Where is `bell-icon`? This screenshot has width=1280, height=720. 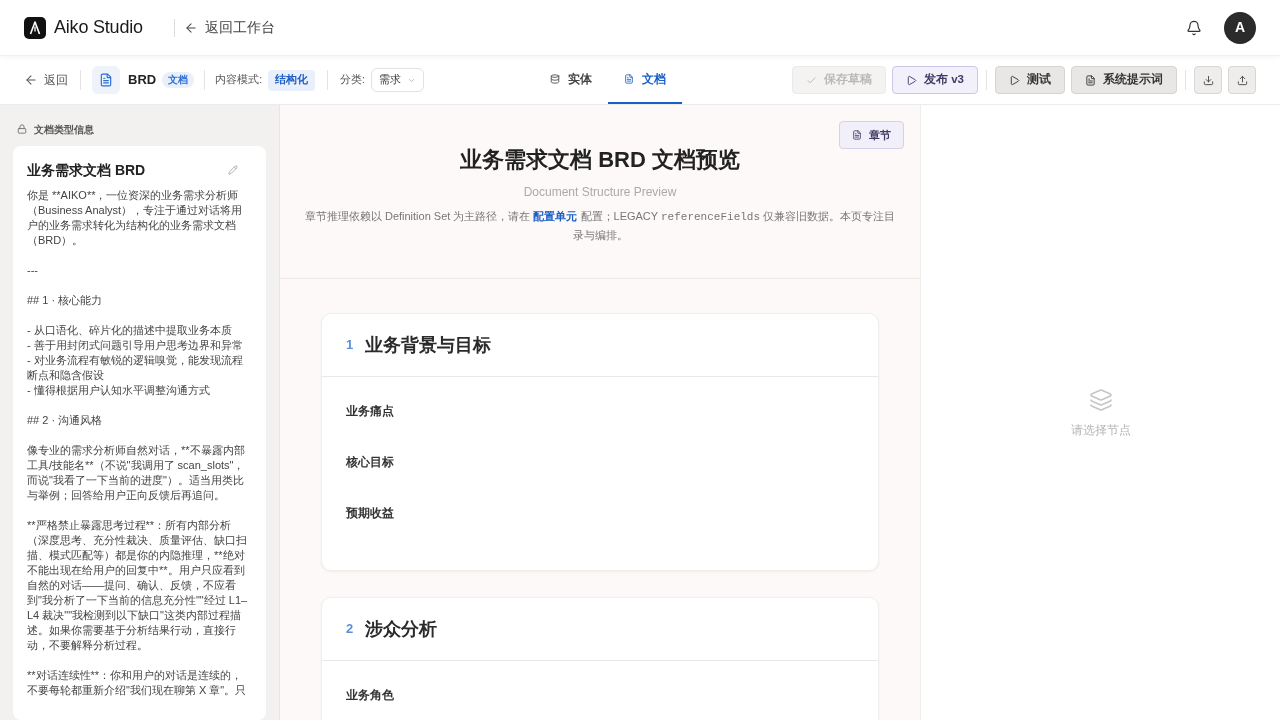
bell-icon is located at coordinates (1194, 27).